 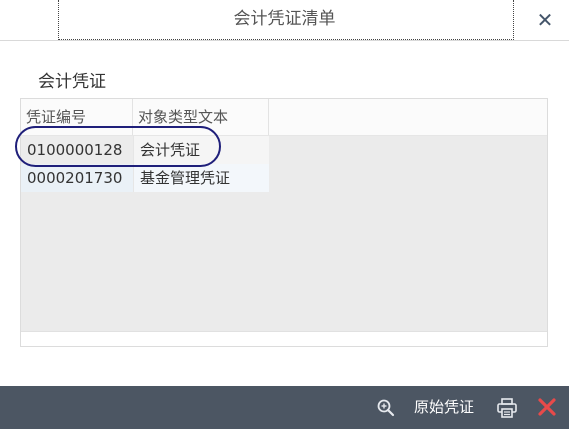 What do you see at coordinates (201, 150) in the screenshot?
I see `object-type-cell: 会计凭证` at bounding box center [201, 150].